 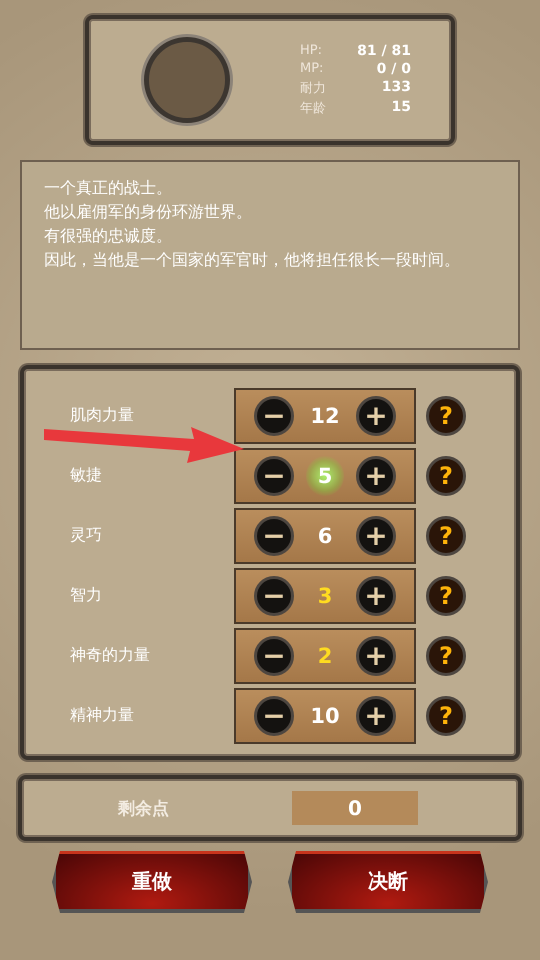 What do you see at coordinates (102, 415) in the screenshot?
I see `attribute-label: 肌肉力量` at bounding box center [102, 415].